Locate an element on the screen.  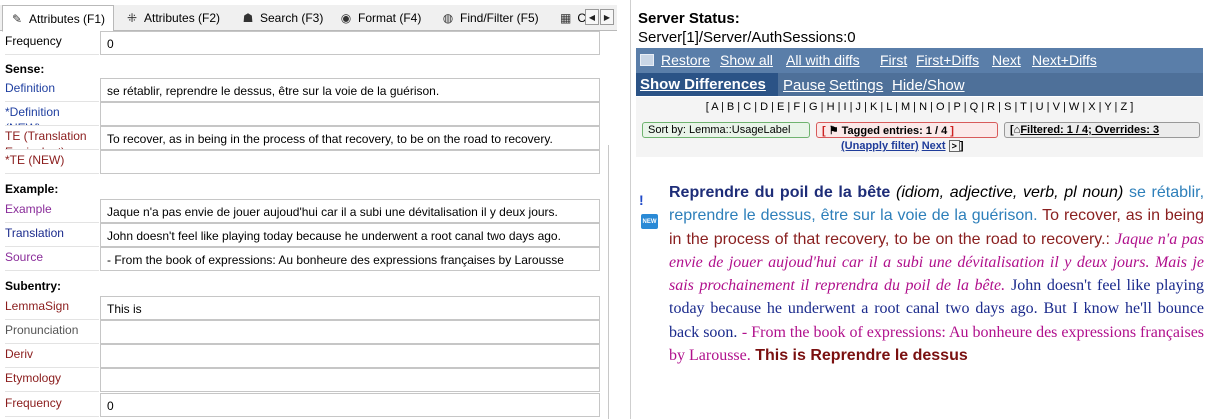
field-label: Etymology is located at coordinates (52, 381).